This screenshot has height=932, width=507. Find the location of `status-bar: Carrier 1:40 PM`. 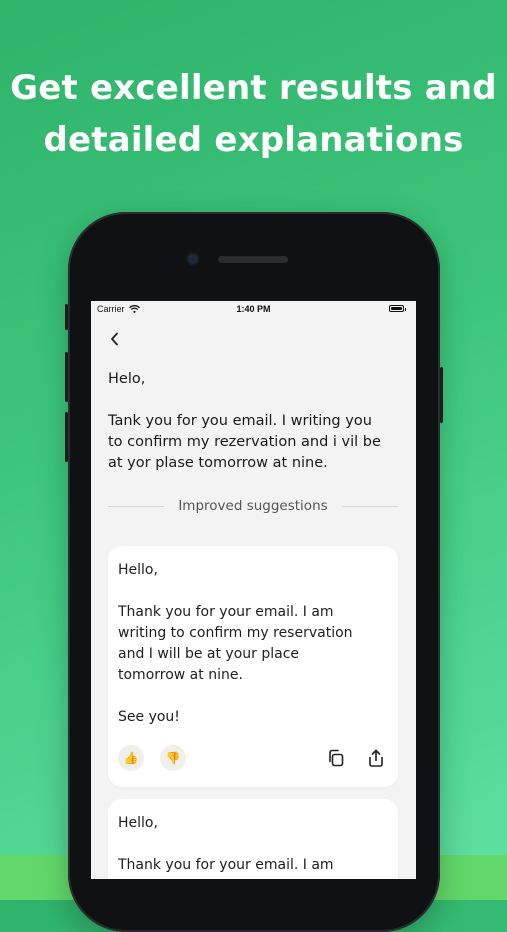

status-bar: Carrier 1:40 PM is located at coordinates (253, 309).